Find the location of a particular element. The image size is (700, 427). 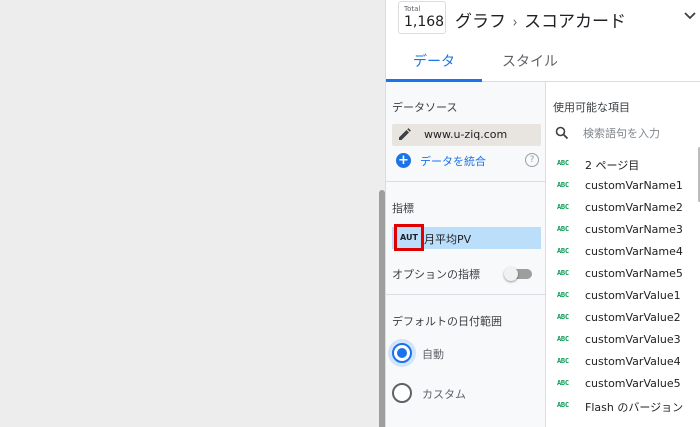

list-item: ABC customVarName4 is located at coordinates (622, 253).